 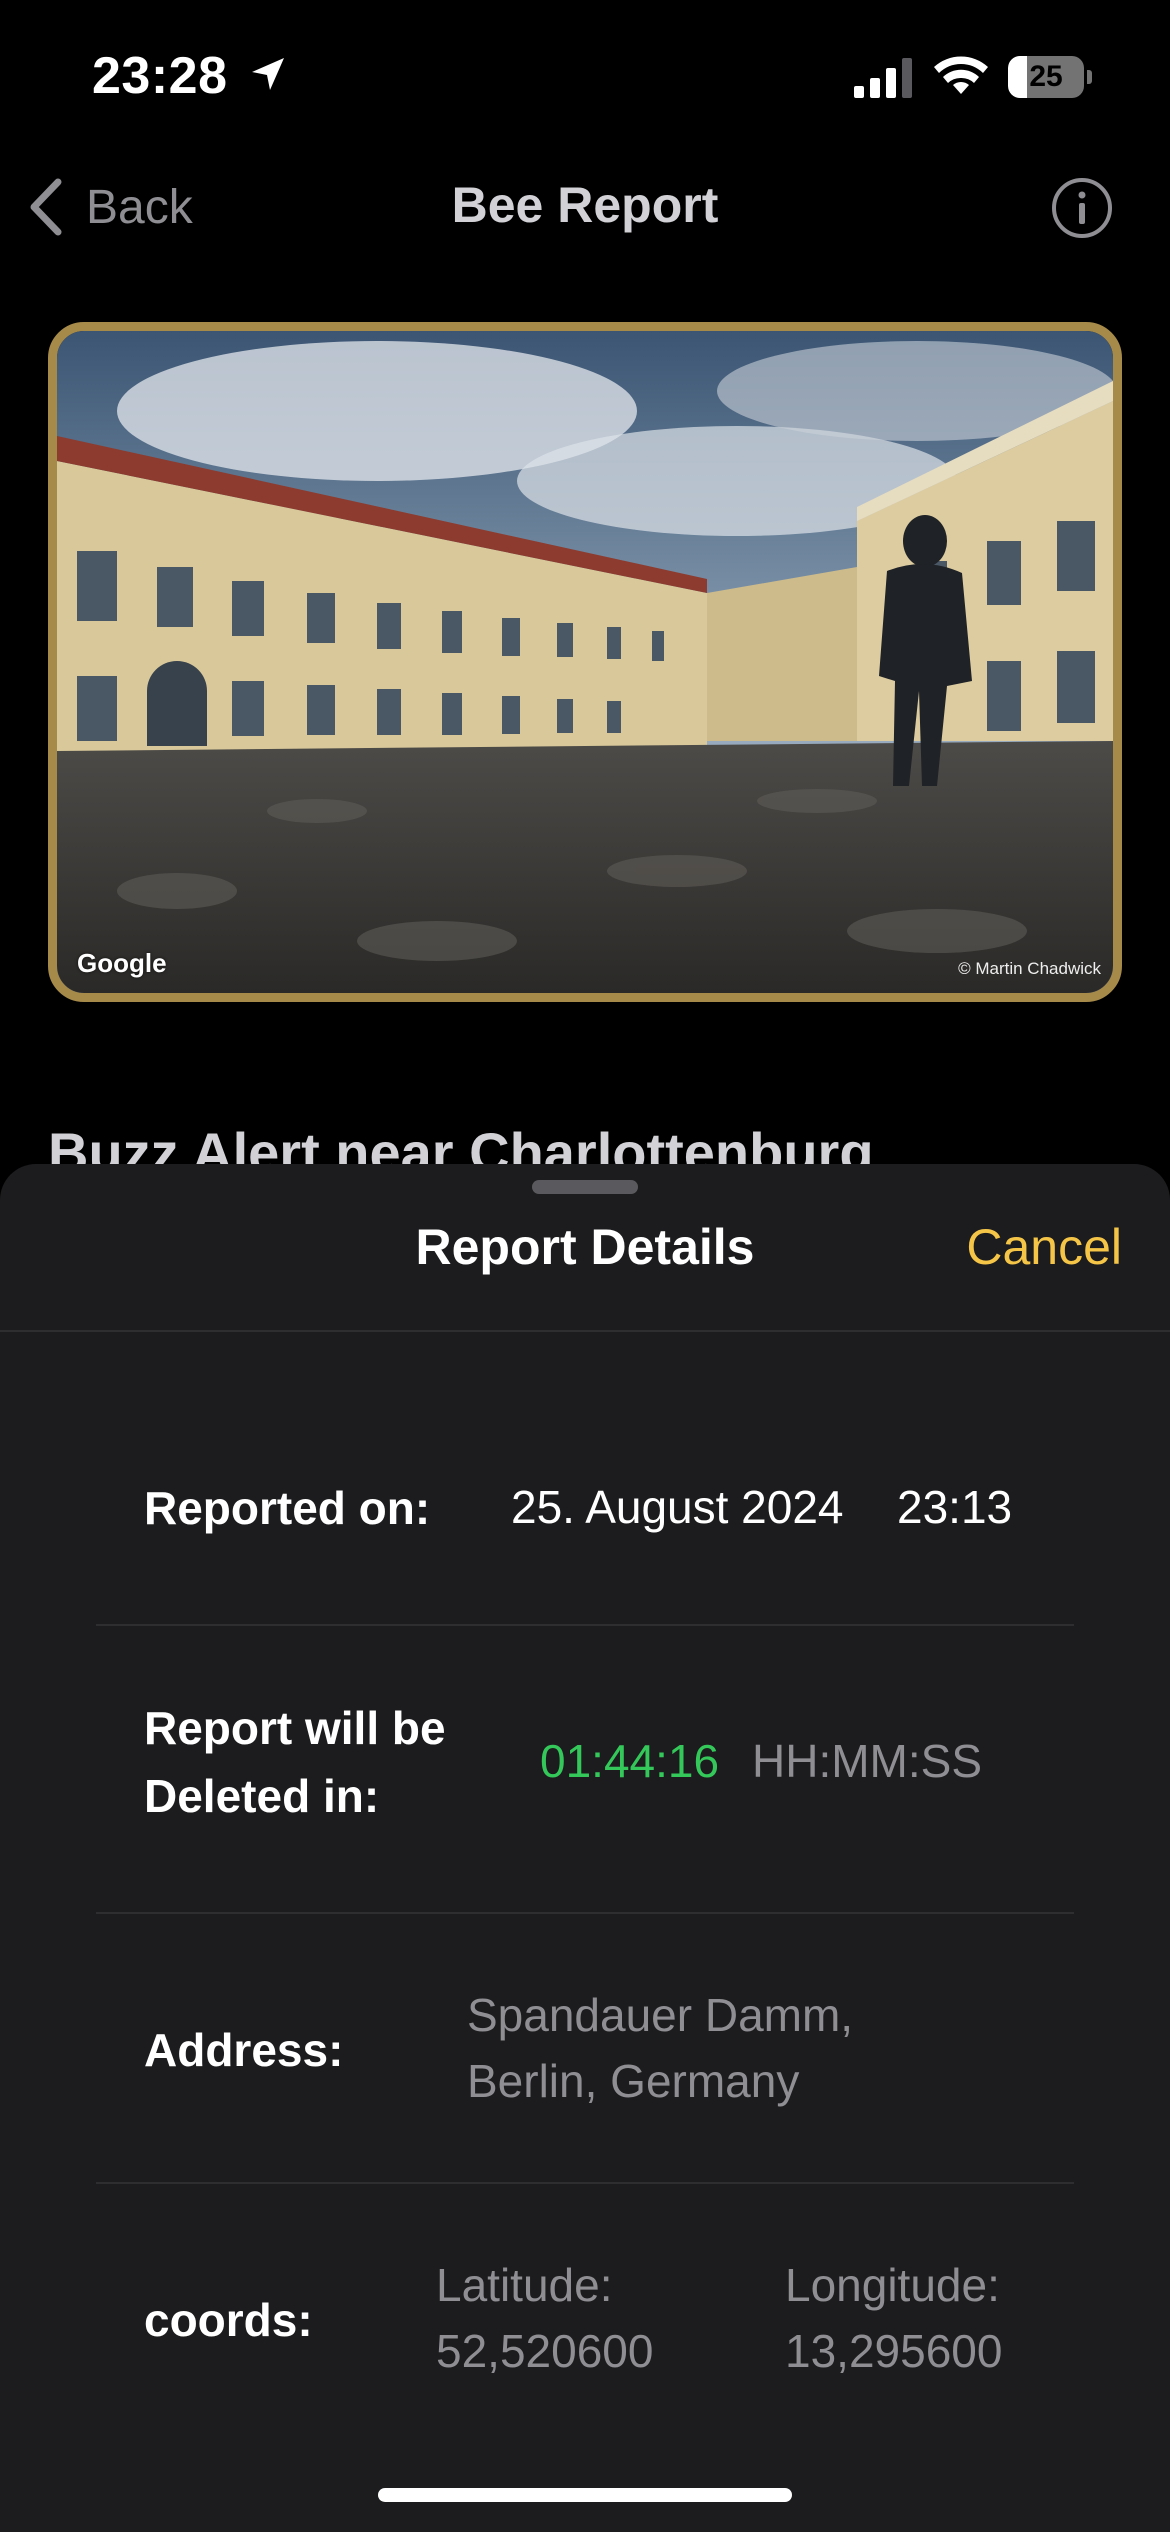 I want to click on countdown-format: HH:MM:SS, so click(x=867, y=1761).